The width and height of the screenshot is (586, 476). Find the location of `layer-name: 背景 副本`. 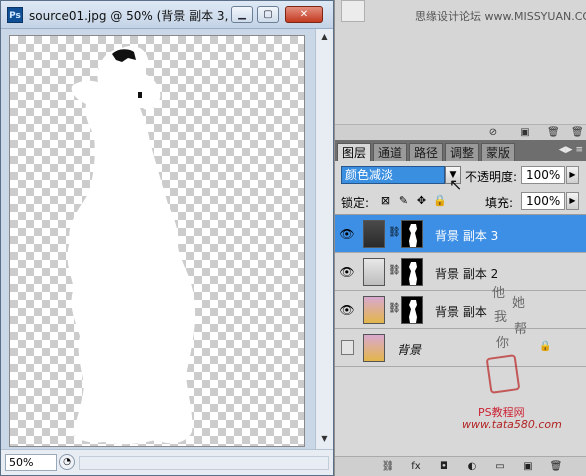

layer-name: 背景 副本 is located at coordinates (461, 311).